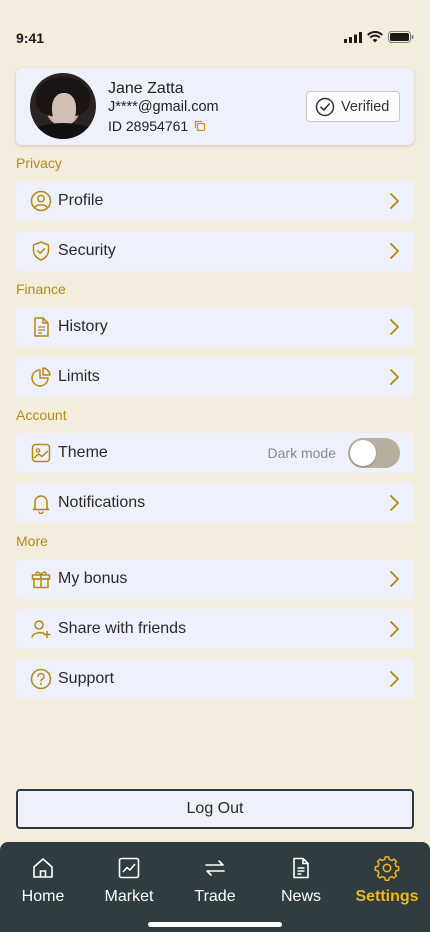 Image resolution: width=430 pixels, height=932 pixels. What do you see at coordinates (215, 201) in the screenshot?
I see `row-profile: Profile` at bounding box center [215, 201].